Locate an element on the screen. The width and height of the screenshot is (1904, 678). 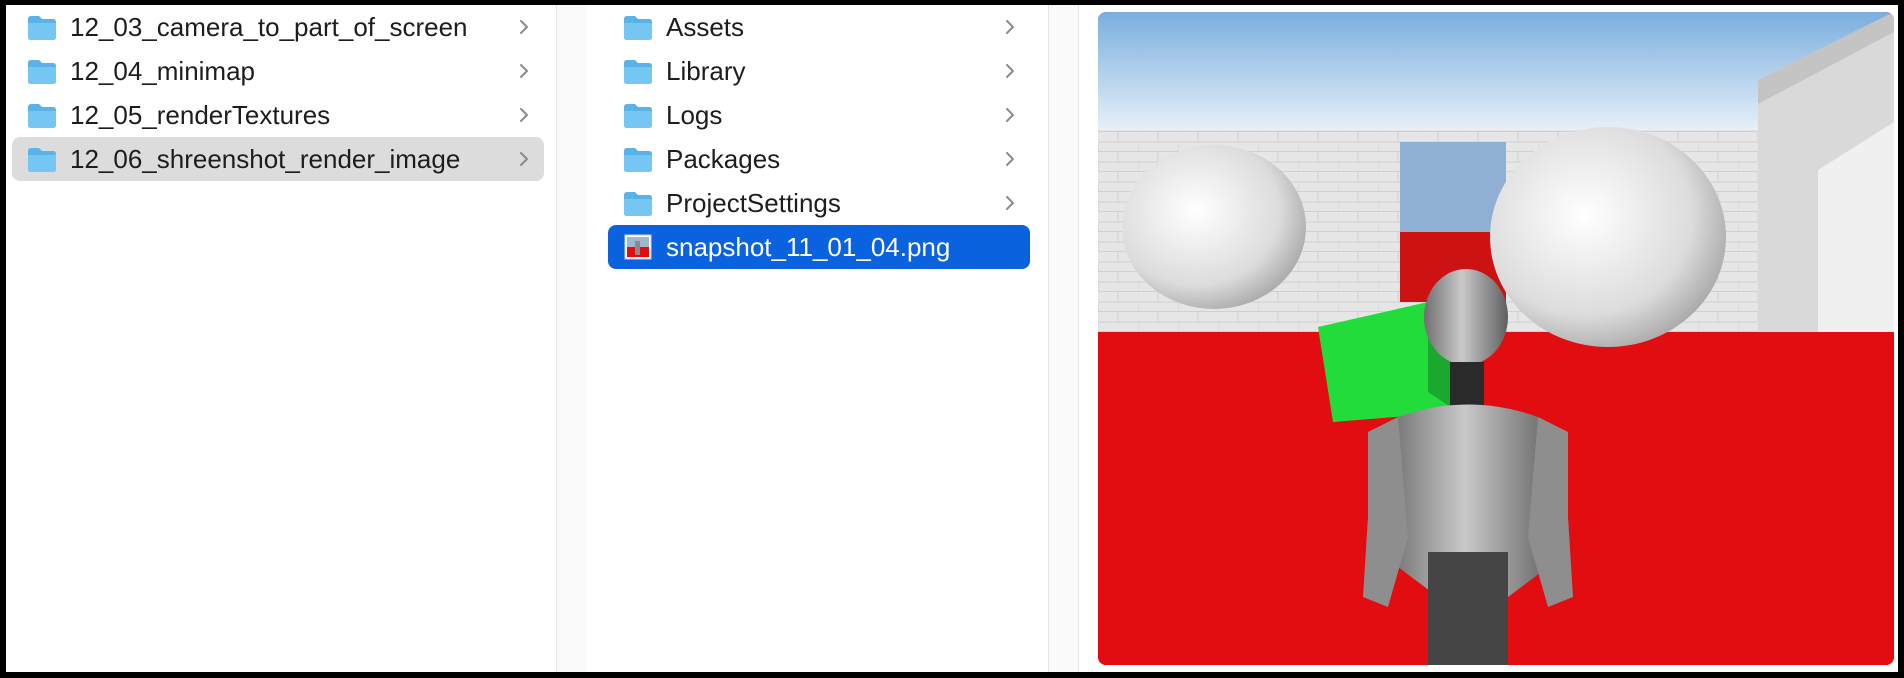
folder-row-12-06-selected: 12_06_shreenshot_render_image is located at coordinates (278, 159).